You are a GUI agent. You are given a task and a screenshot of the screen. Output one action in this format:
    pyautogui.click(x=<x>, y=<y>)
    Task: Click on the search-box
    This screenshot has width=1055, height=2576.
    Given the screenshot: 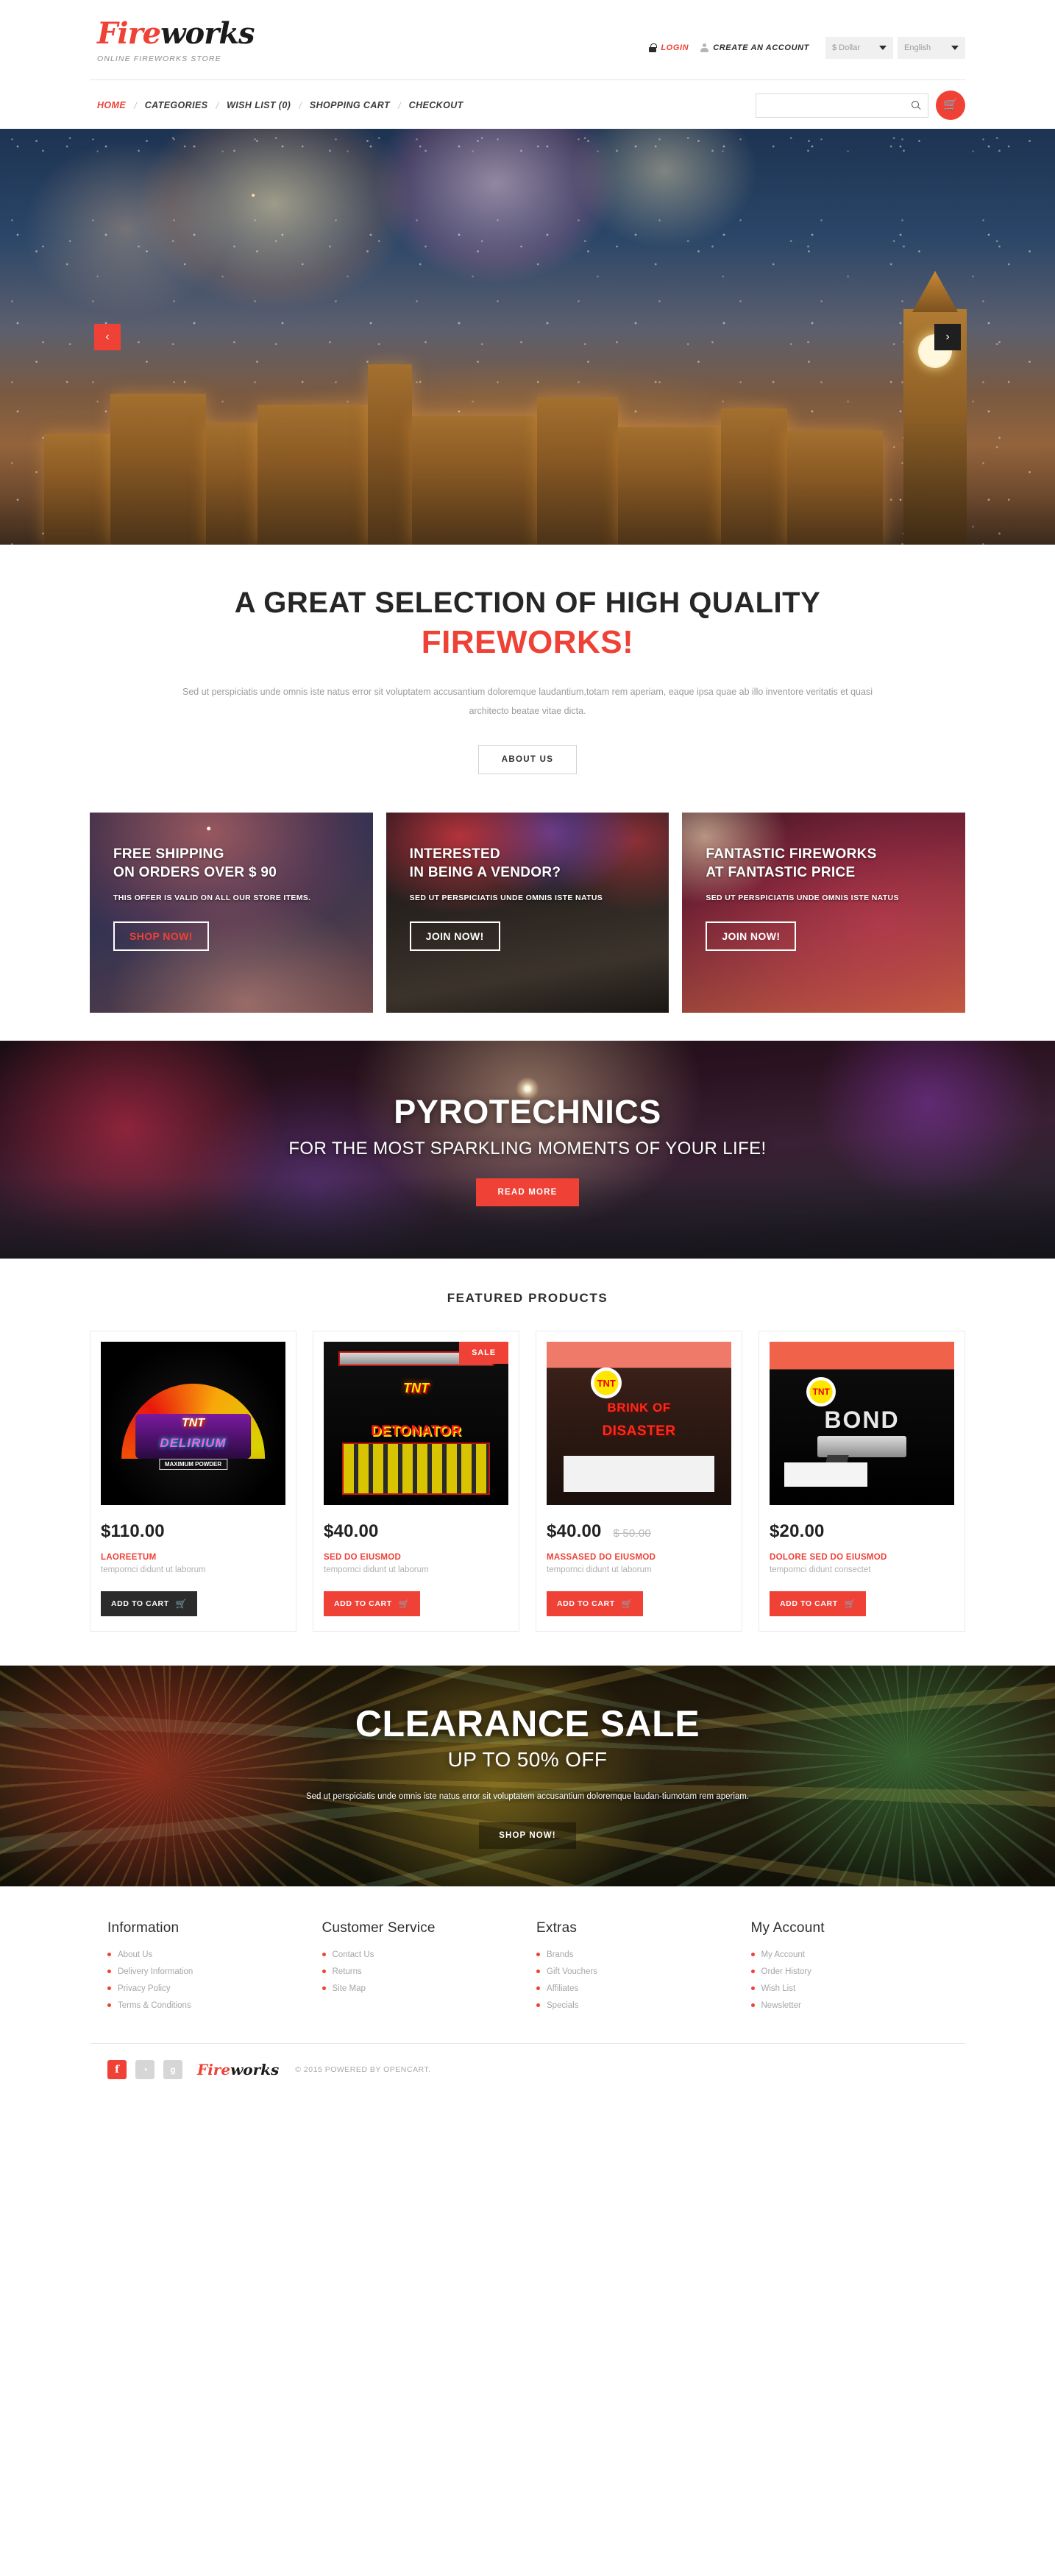 What is the action you would take?
    pyautogui.click(x=842, y=106)
    